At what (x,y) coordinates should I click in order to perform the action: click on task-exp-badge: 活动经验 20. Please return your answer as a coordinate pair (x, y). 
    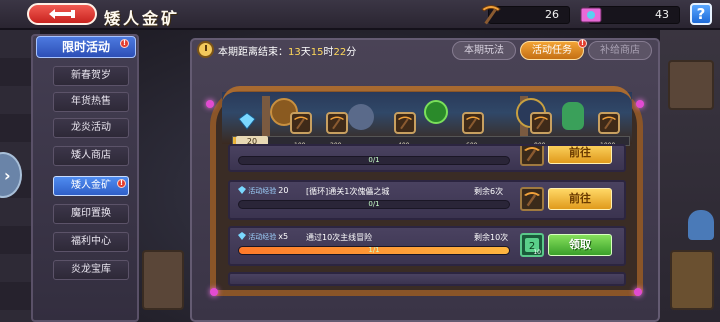
    Looking at the image, I should click on (263, 191).